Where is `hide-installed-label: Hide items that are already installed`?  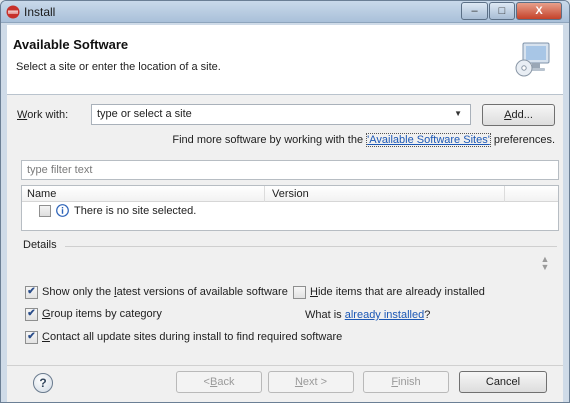
hide-installed-label: Hide items that are already installed is located at coordinates (397, 292).